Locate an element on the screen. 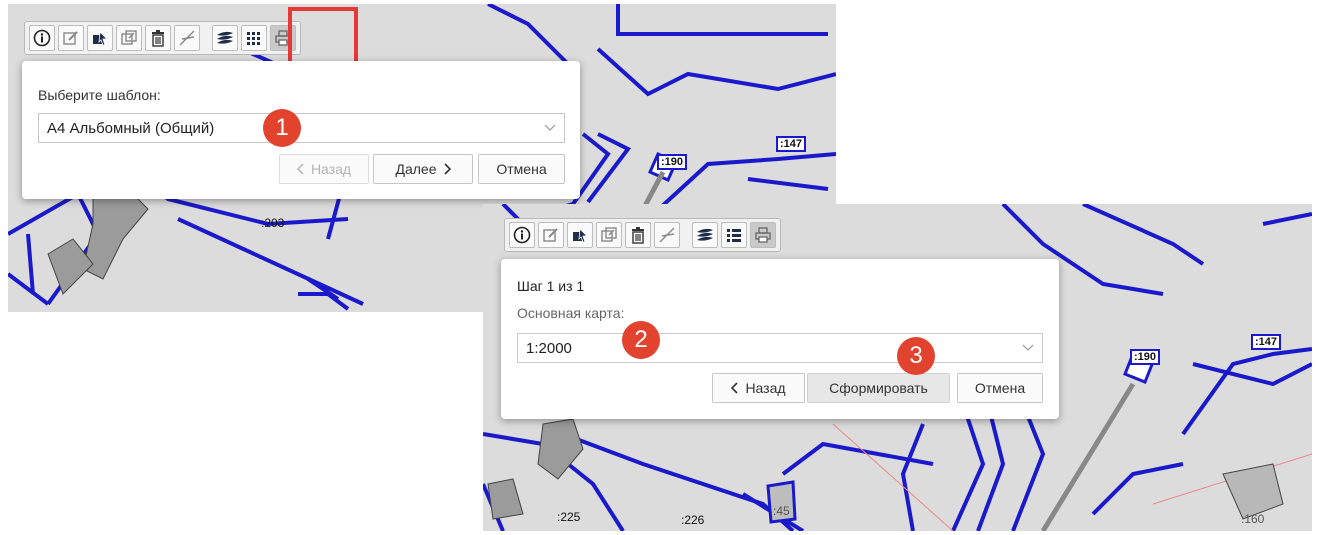 The width and height of the screenshot is (1317, 535). map-label-225: :225 is located at coordinates (569, 517).